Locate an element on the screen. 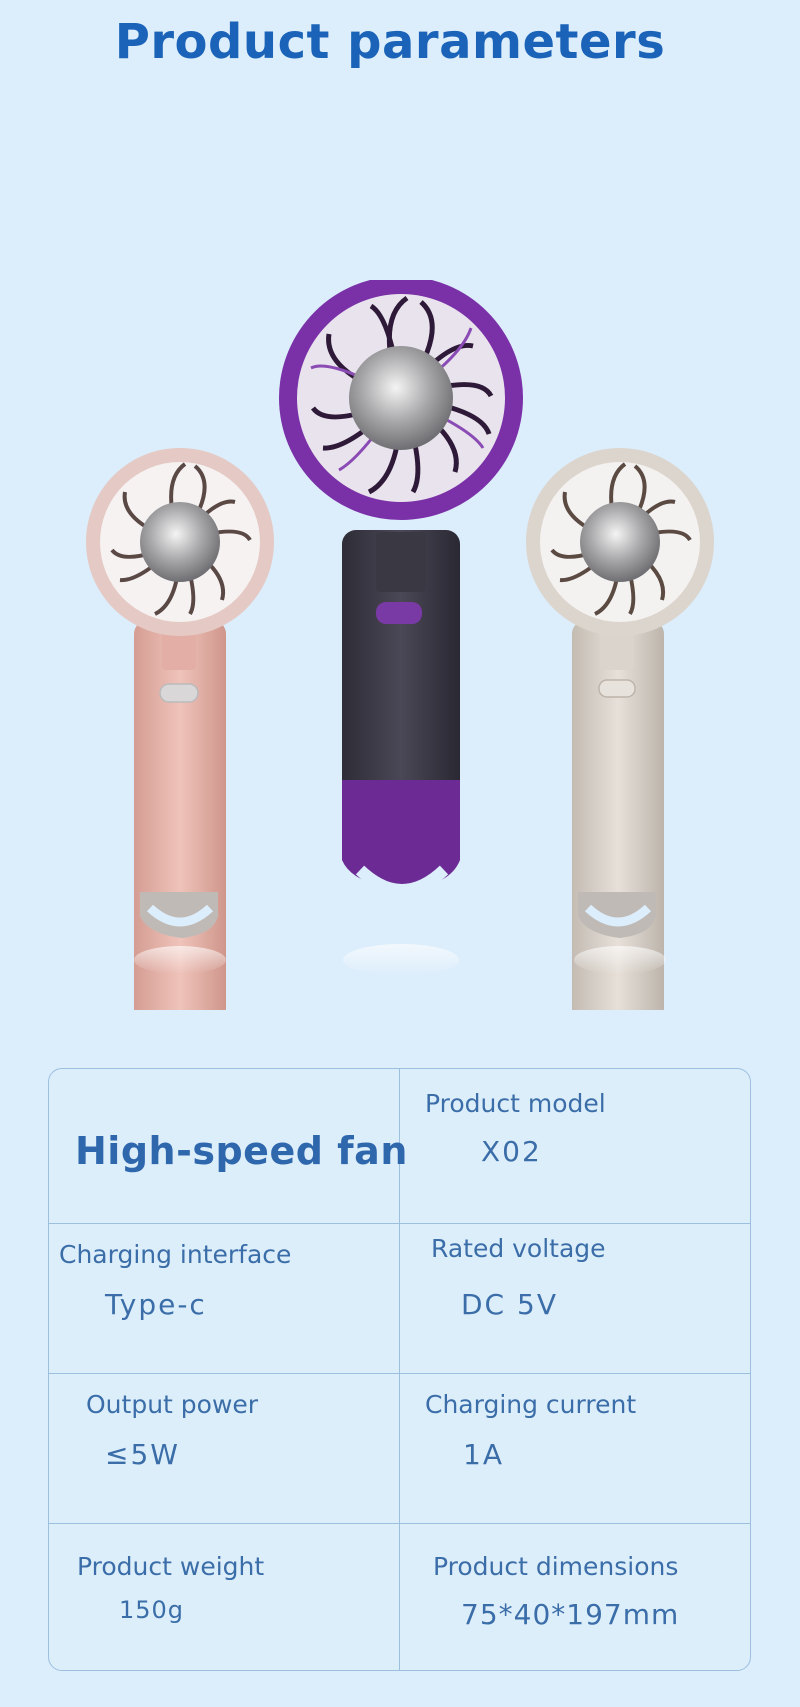 Image resolution: width=800 pixels, height=1707 pixels. rated-voltage-value: DC 5V is located at coordinates (509, 1304).